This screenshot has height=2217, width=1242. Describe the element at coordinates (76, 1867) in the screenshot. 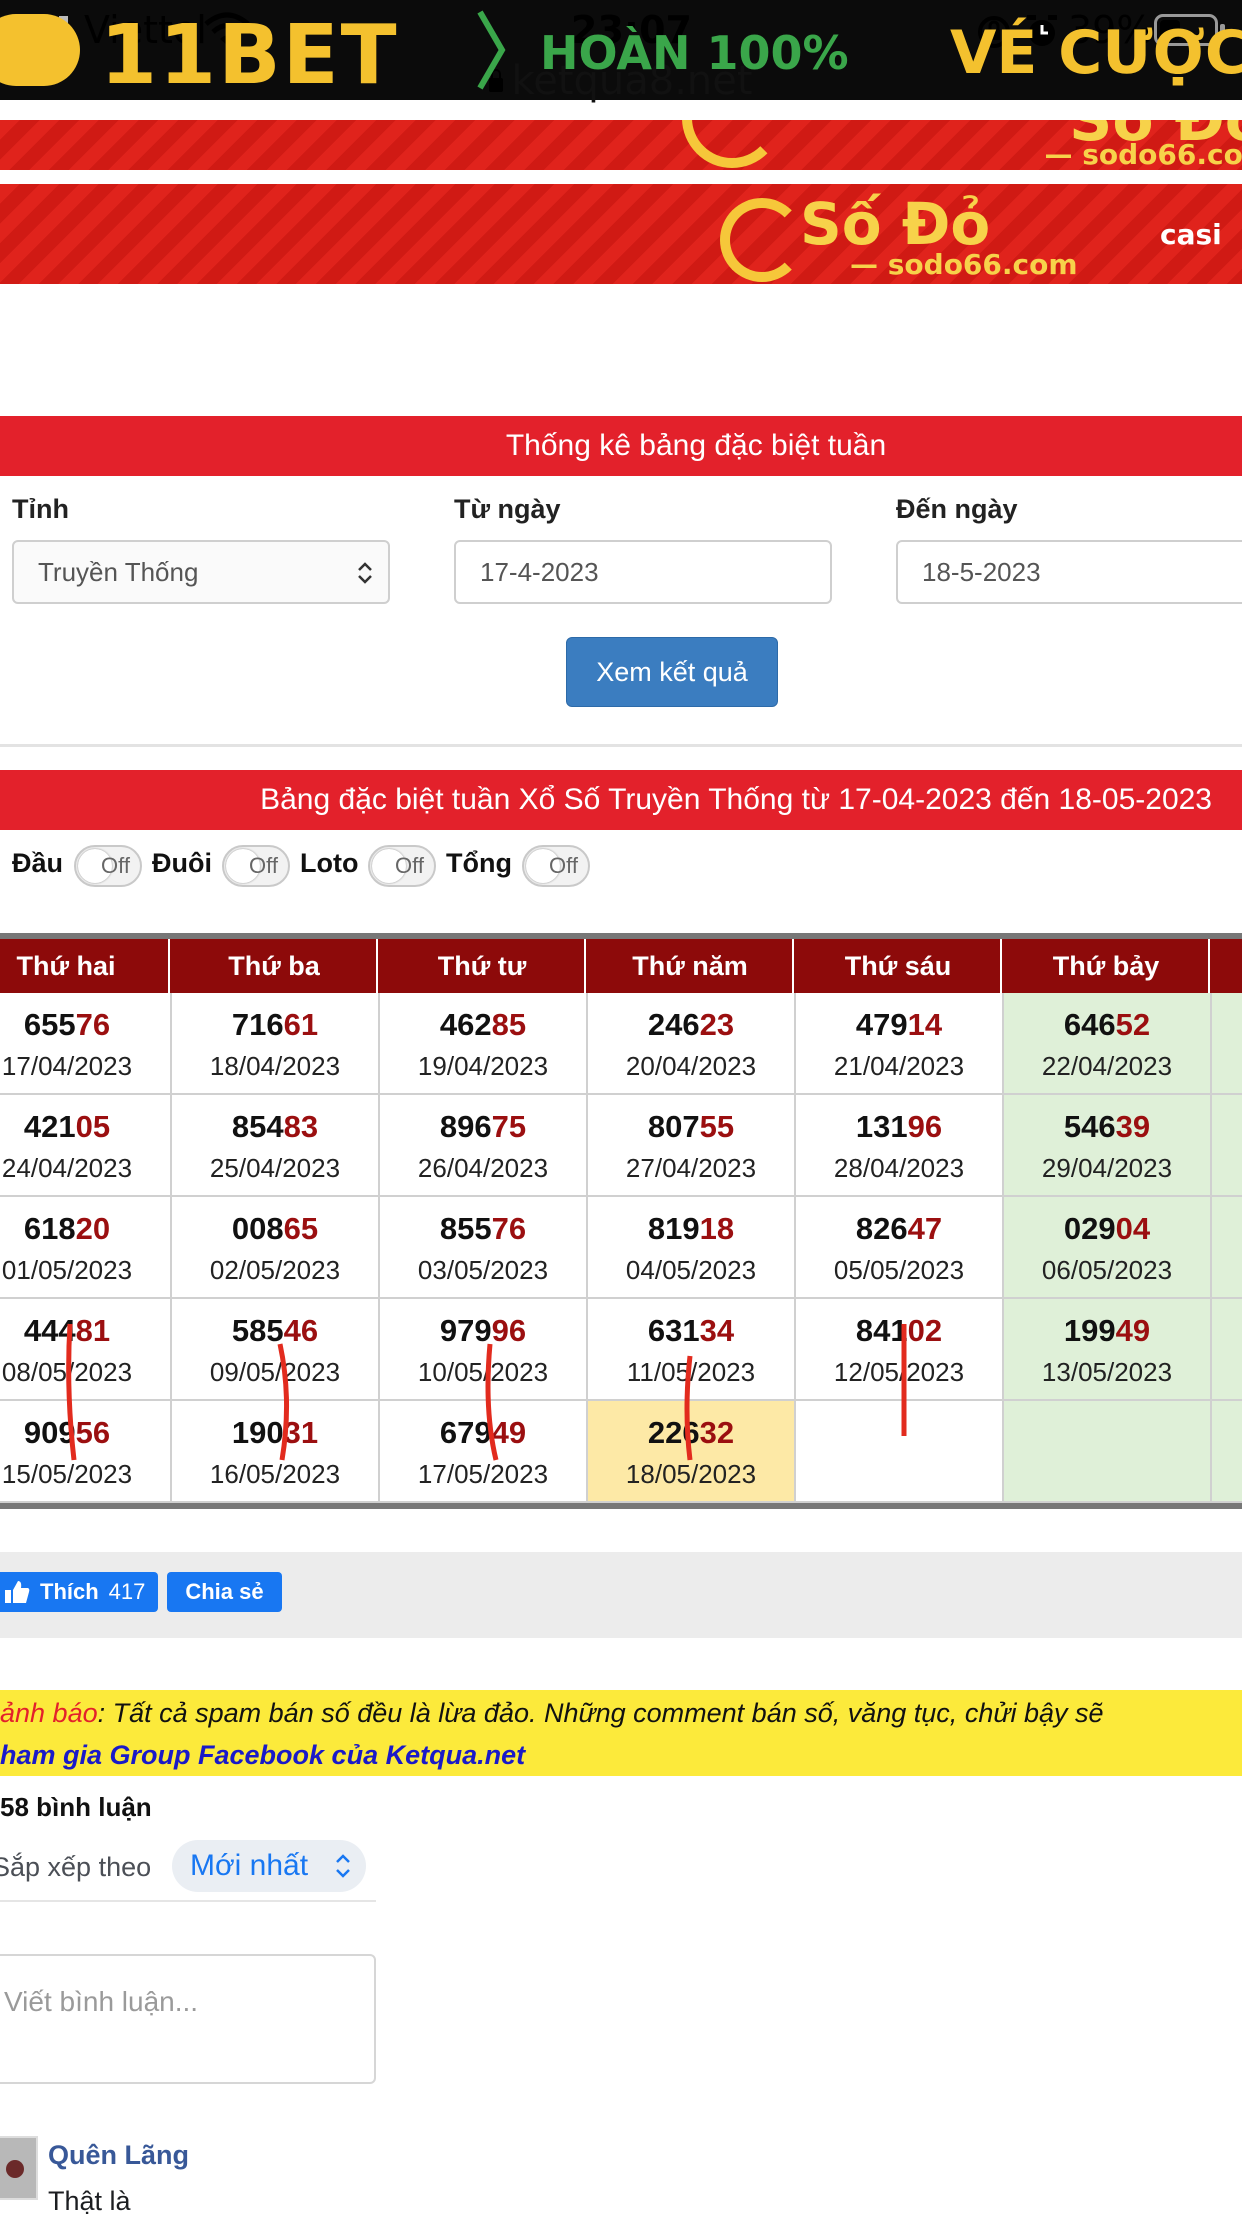

I see `sort-label: Sắp xếp theo` at that location.